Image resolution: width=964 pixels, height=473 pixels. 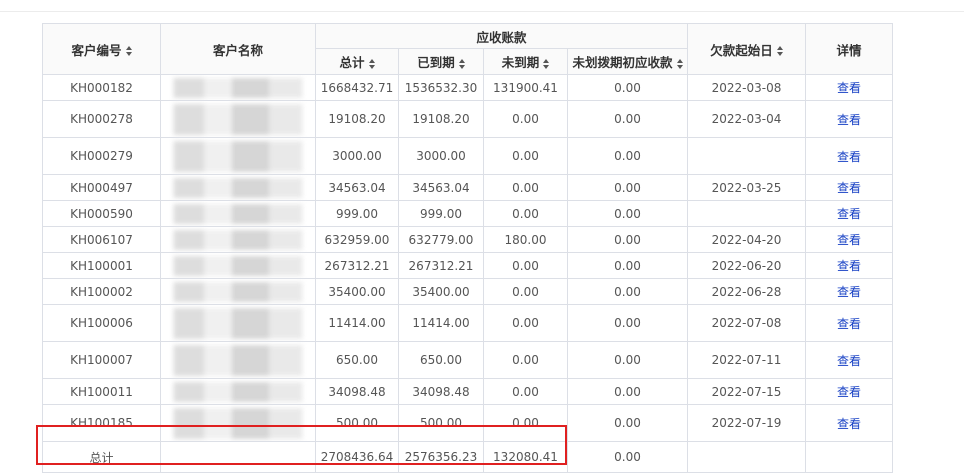 What do you see at coordinates (468, 423) in the screenshot?
I see `table-row: KH100185 500.00 500.00 0.00 0.00 2022-07-19 查看` at bounding box center [468, 423].